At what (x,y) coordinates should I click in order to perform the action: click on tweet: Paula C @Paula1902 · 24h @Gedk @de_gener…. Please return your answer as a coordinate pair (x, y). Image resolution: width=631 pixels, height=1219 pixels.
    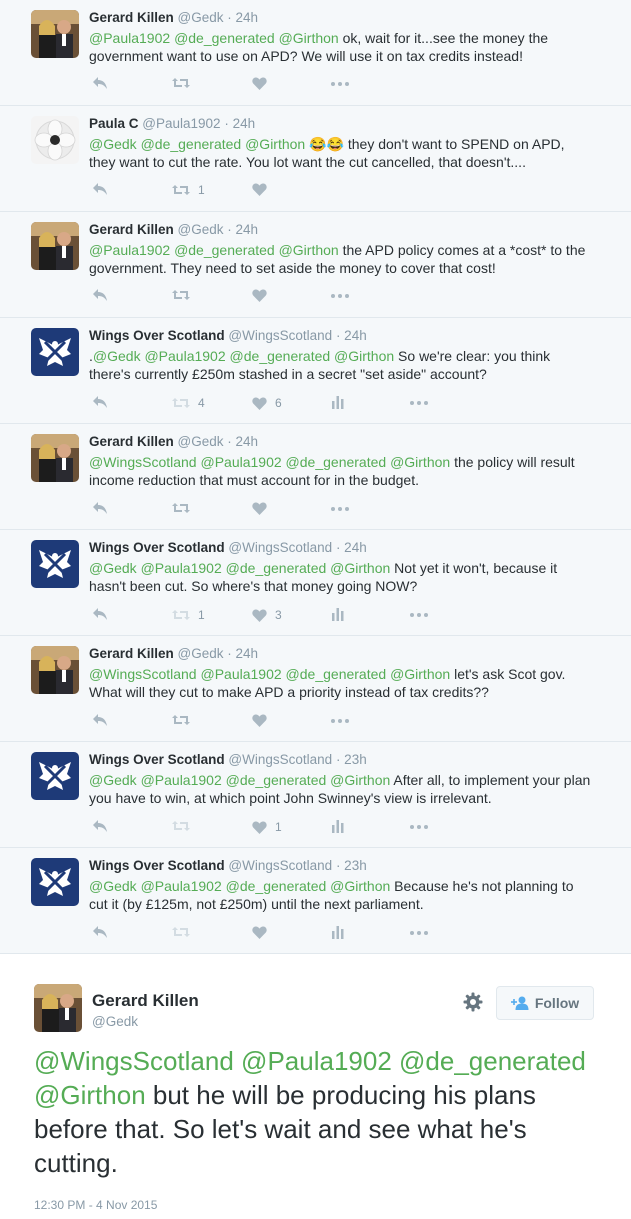
    Looking at the image, I should click on (315, 159).